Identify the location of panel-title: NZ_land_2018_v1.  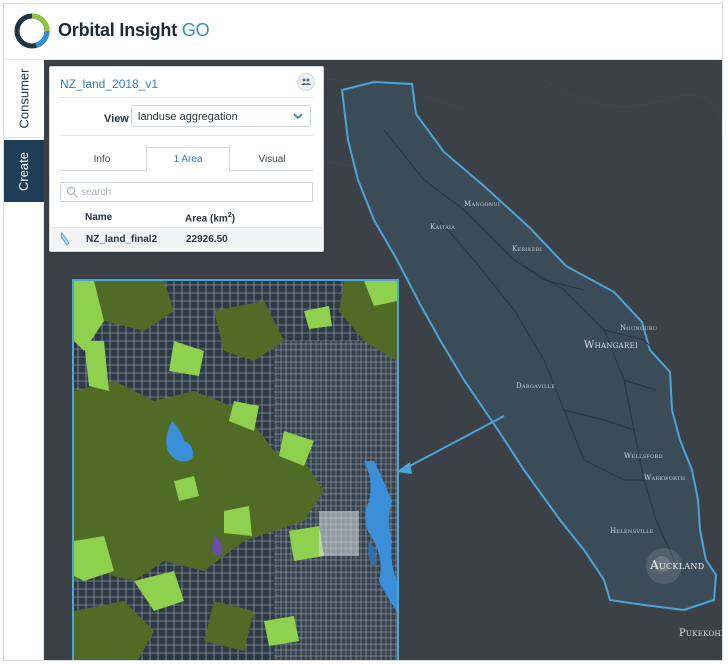
(109, 84).